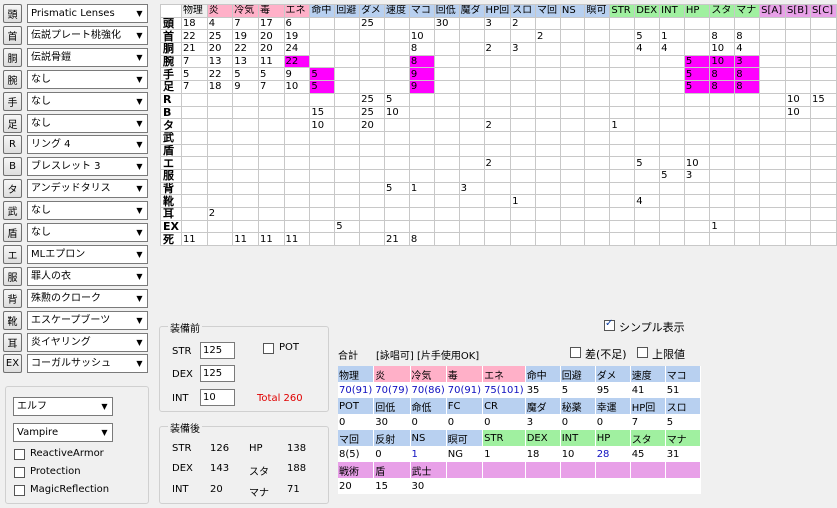 Image resolution: width=837 pixels, height=508 pixels. I want to click on cap-checkbox, so click(642, 352).